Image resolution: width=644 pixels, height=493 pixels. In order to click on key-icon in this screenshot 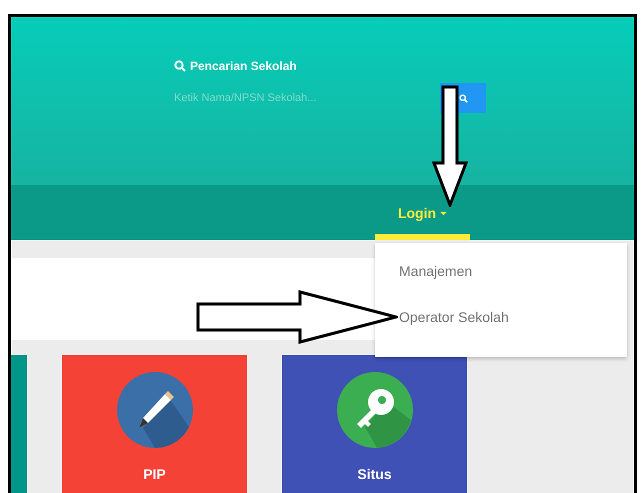, I will do `click(374, 410)`.